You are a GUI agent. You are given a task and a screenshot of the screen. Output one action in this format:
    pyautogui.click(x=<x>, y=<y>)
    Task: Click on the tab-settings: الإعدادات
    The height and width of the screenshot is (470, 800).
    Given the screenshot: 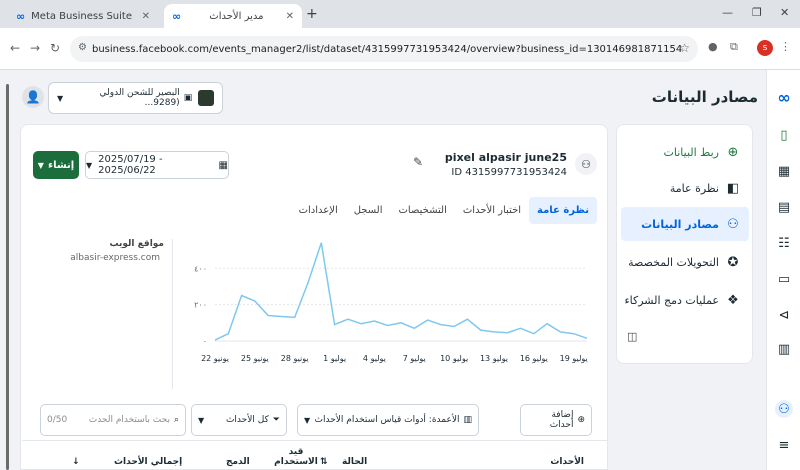 What is the action you would take?
    pyautogui.click(x=318, y=210)
    